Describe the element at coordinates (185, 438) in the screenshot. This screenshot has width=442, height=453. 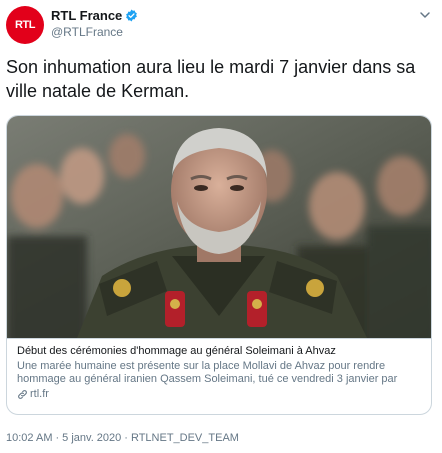
I see `tweet-source: RTLNET_DEV_TEAM` at that location.